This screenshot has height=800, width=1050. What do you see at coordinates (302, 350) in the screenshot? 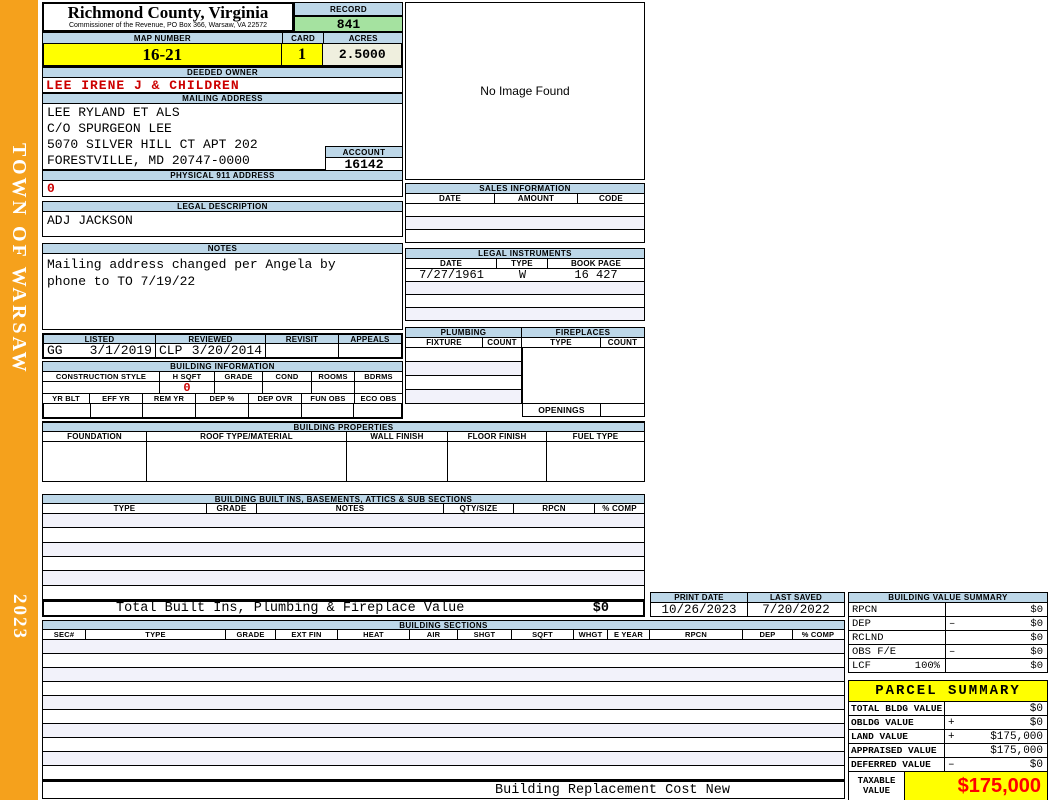
I see `revisit-value` at bounding box center [302, 350].